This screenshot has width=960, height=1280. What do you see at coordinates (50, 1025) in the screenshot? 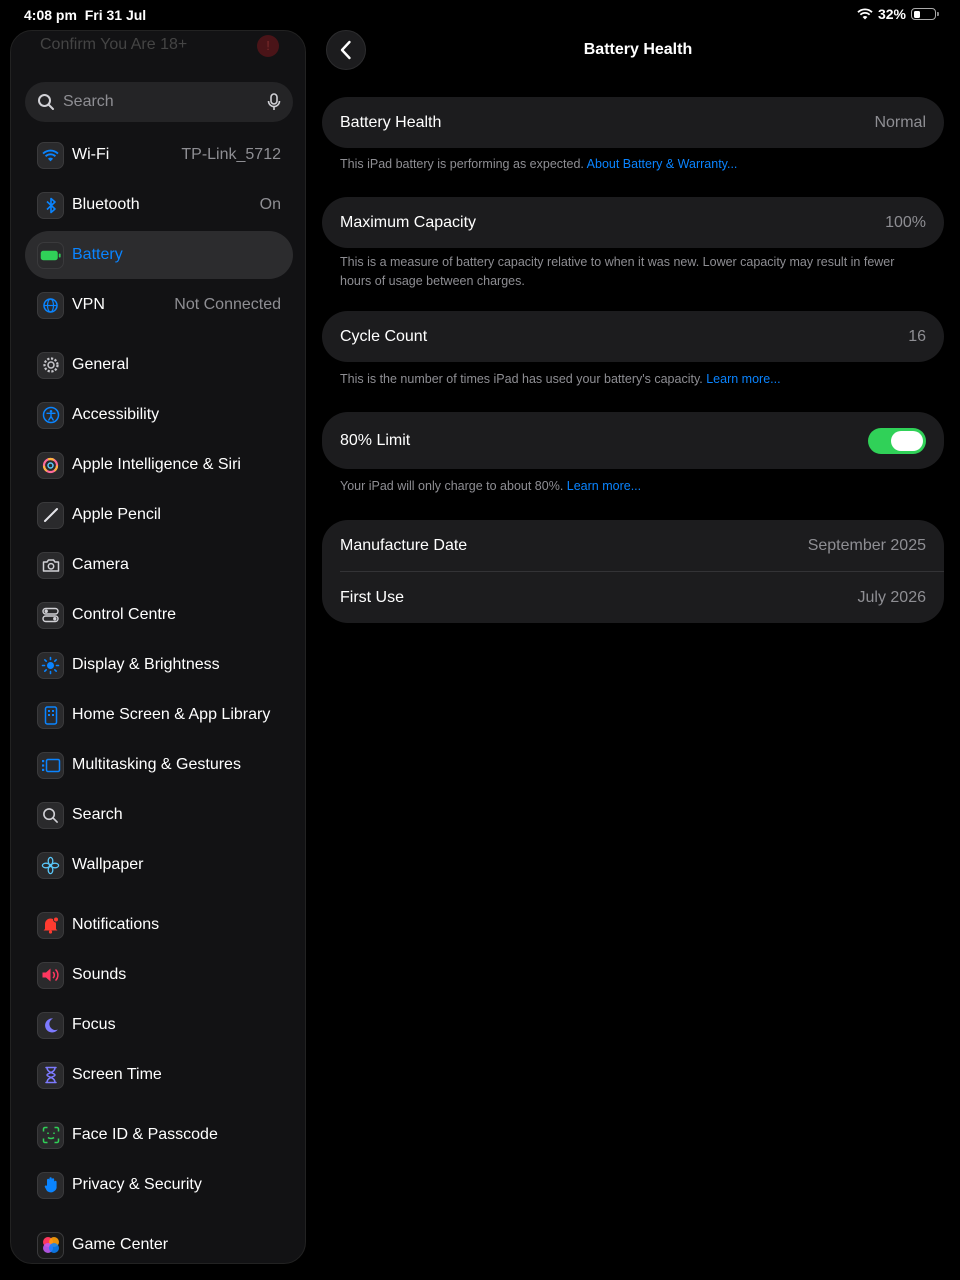
I see `moon-icon` at bounding box center [50, 1025].